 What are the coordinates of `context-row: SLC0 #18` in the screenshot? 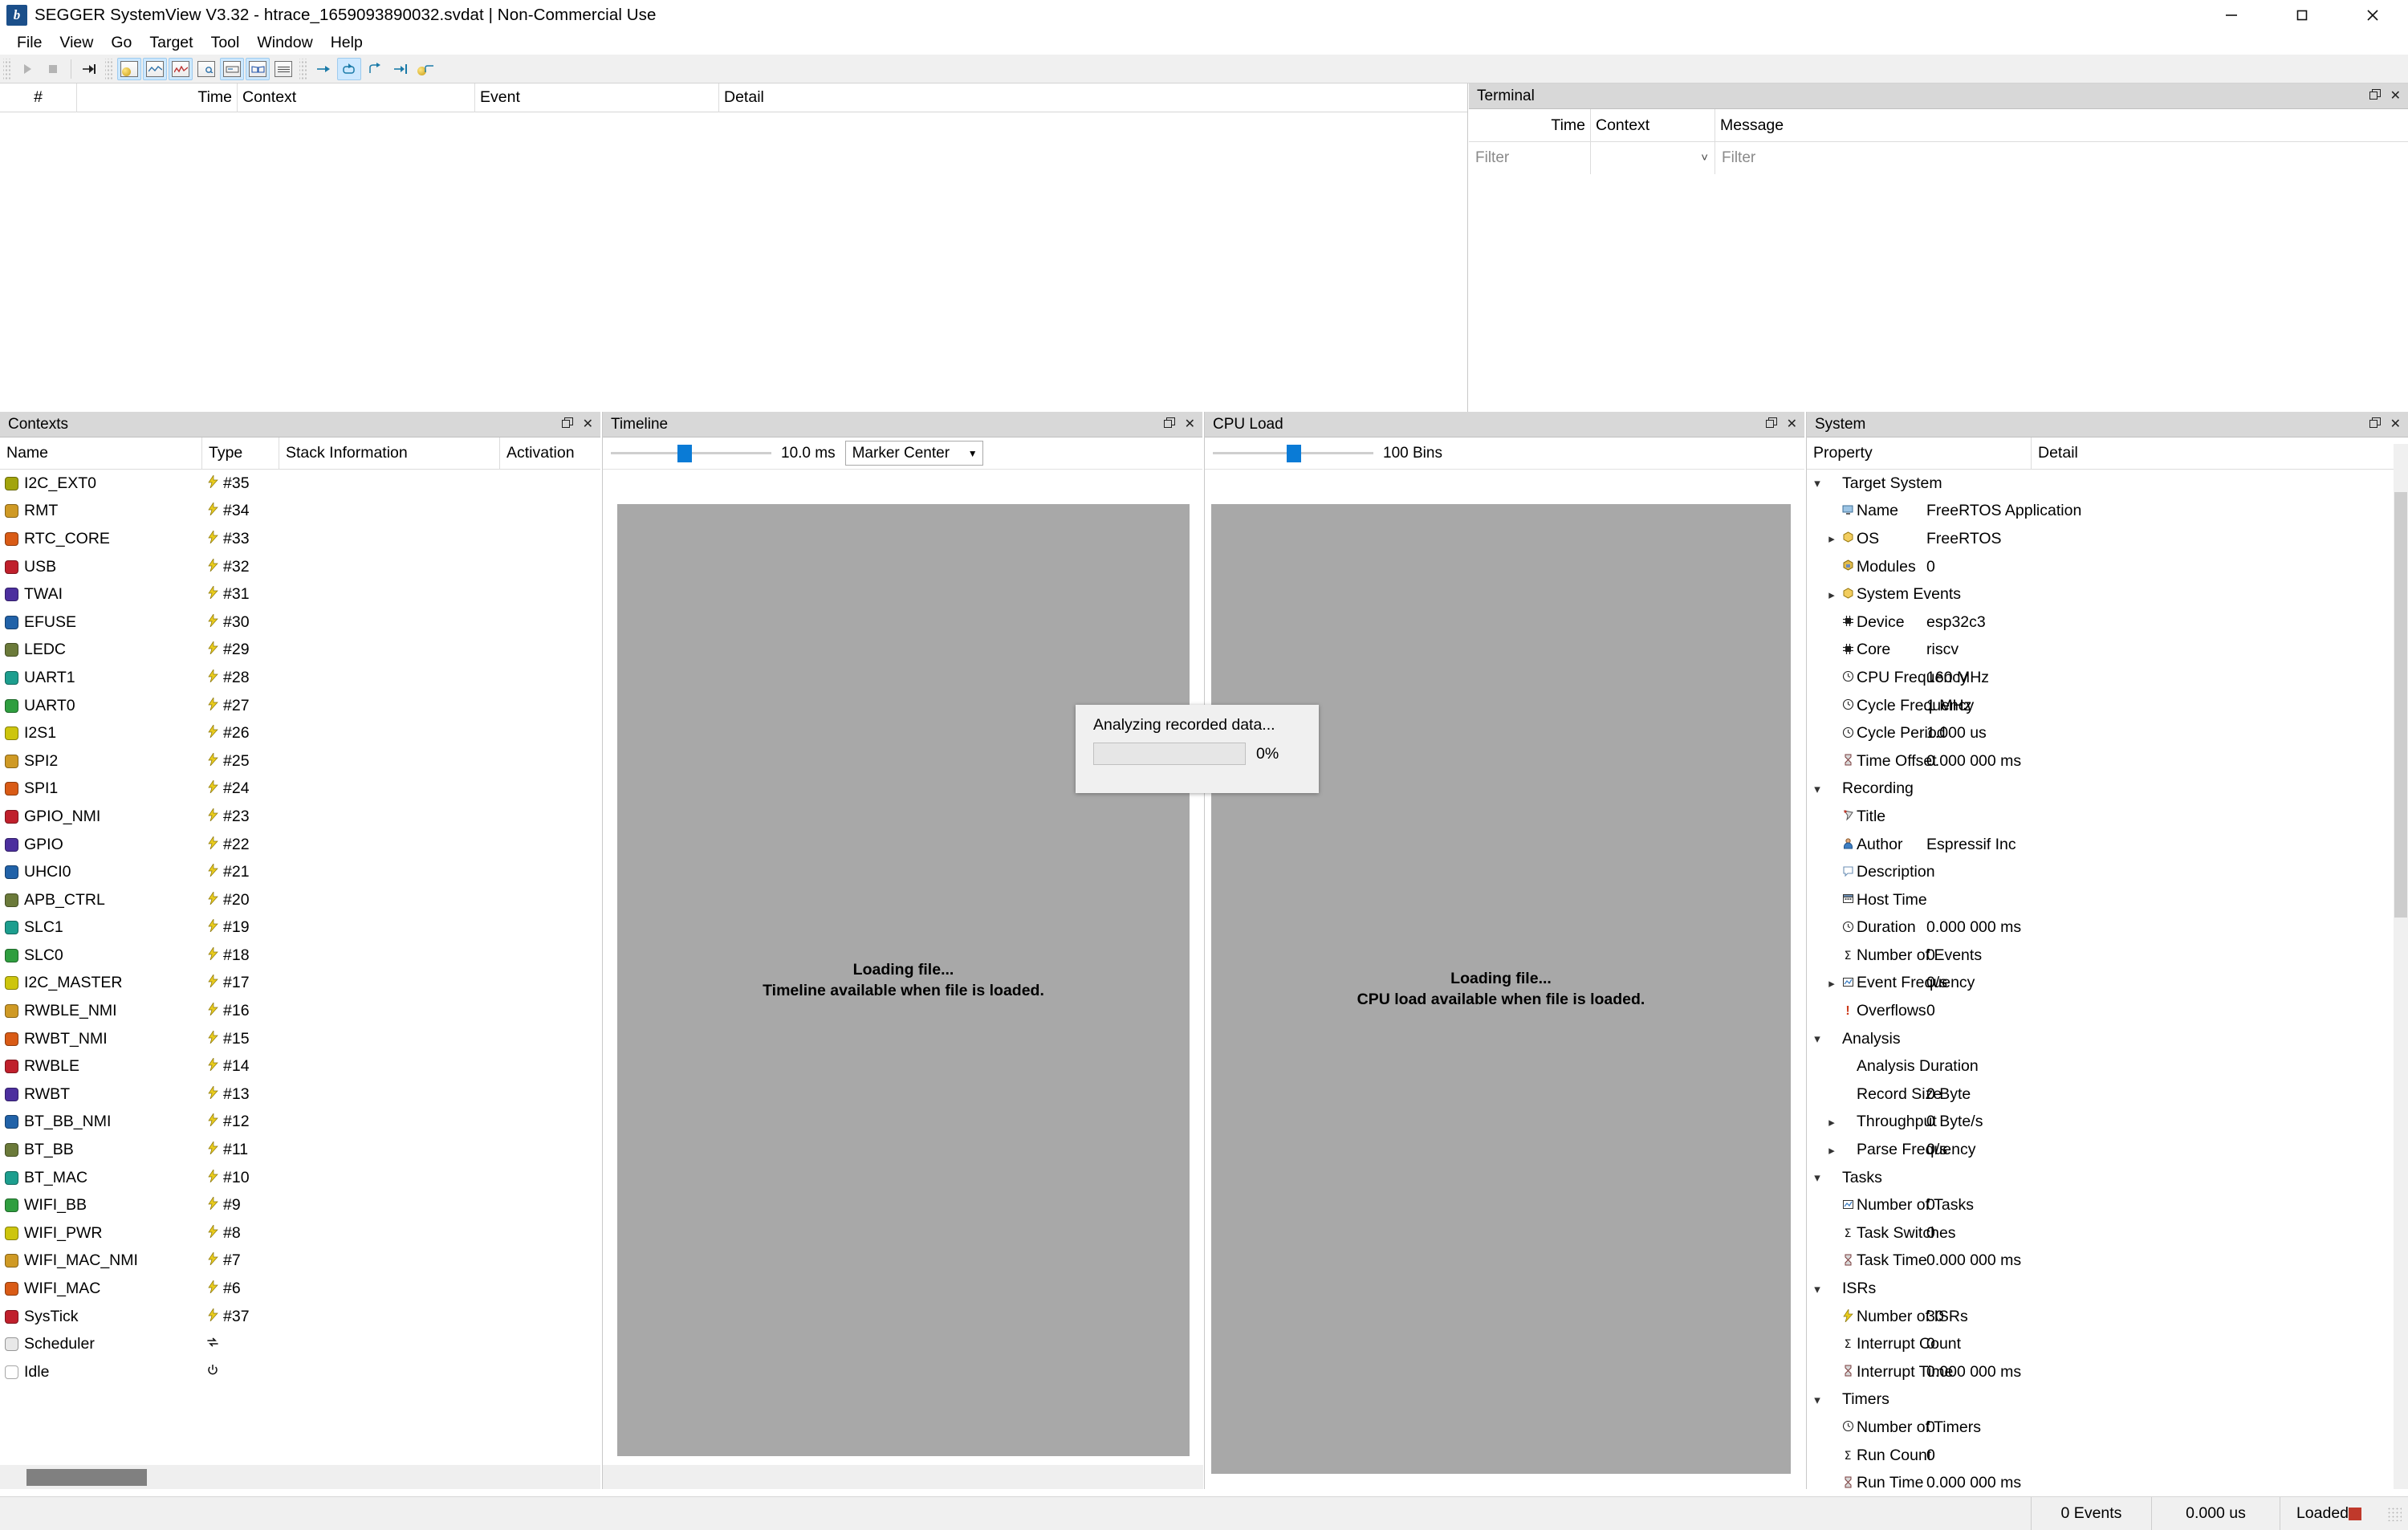 It's located at (300, 956).